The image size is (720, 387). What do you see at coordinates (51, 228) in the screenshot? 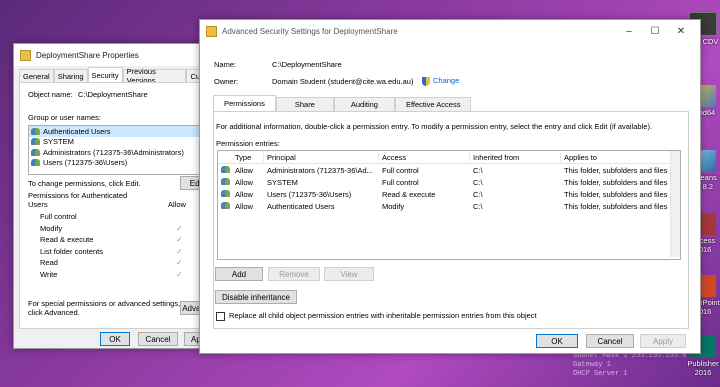
I see `permission-label: Modify` at bounding box center [51, 228].